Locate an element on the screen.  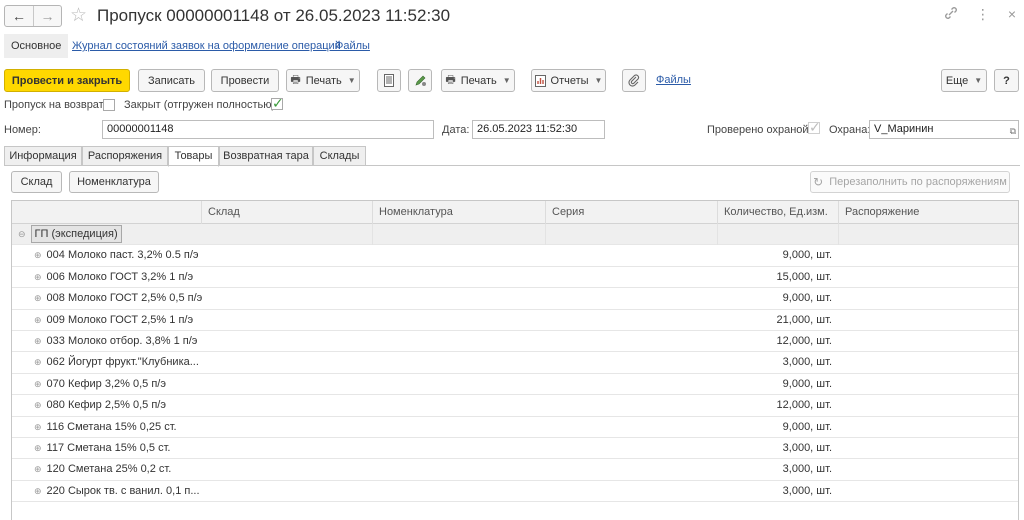
more-button: Еще ▼ is located at coordinates (964, 80).